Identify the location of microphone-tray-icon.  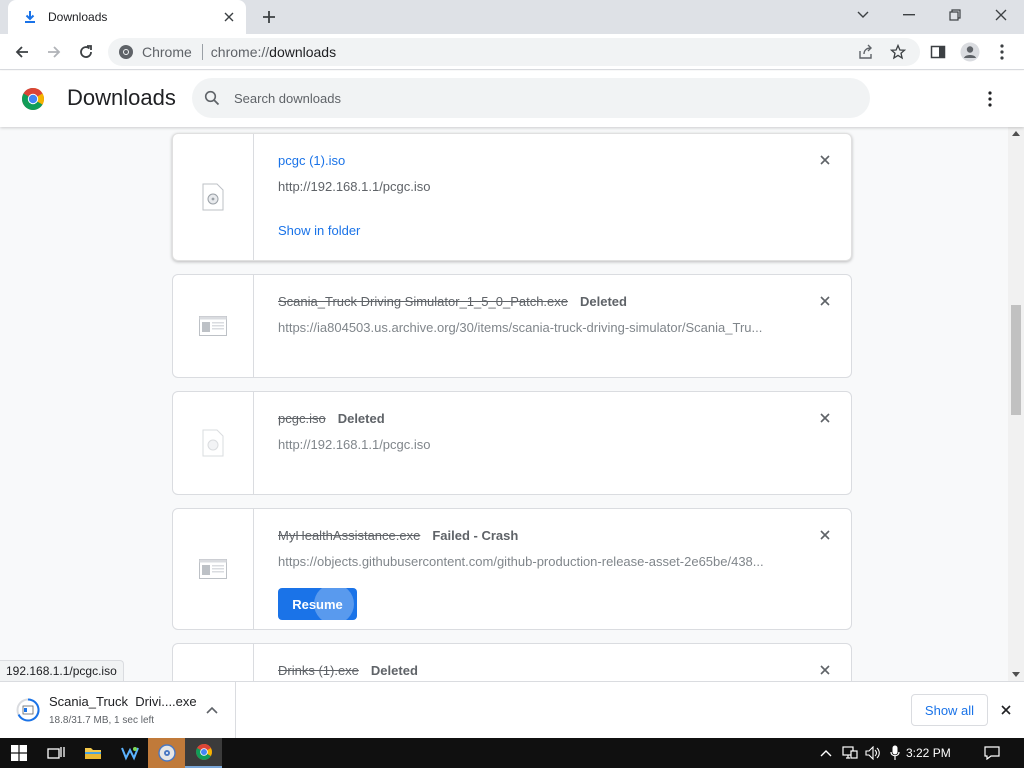
(895, 753).